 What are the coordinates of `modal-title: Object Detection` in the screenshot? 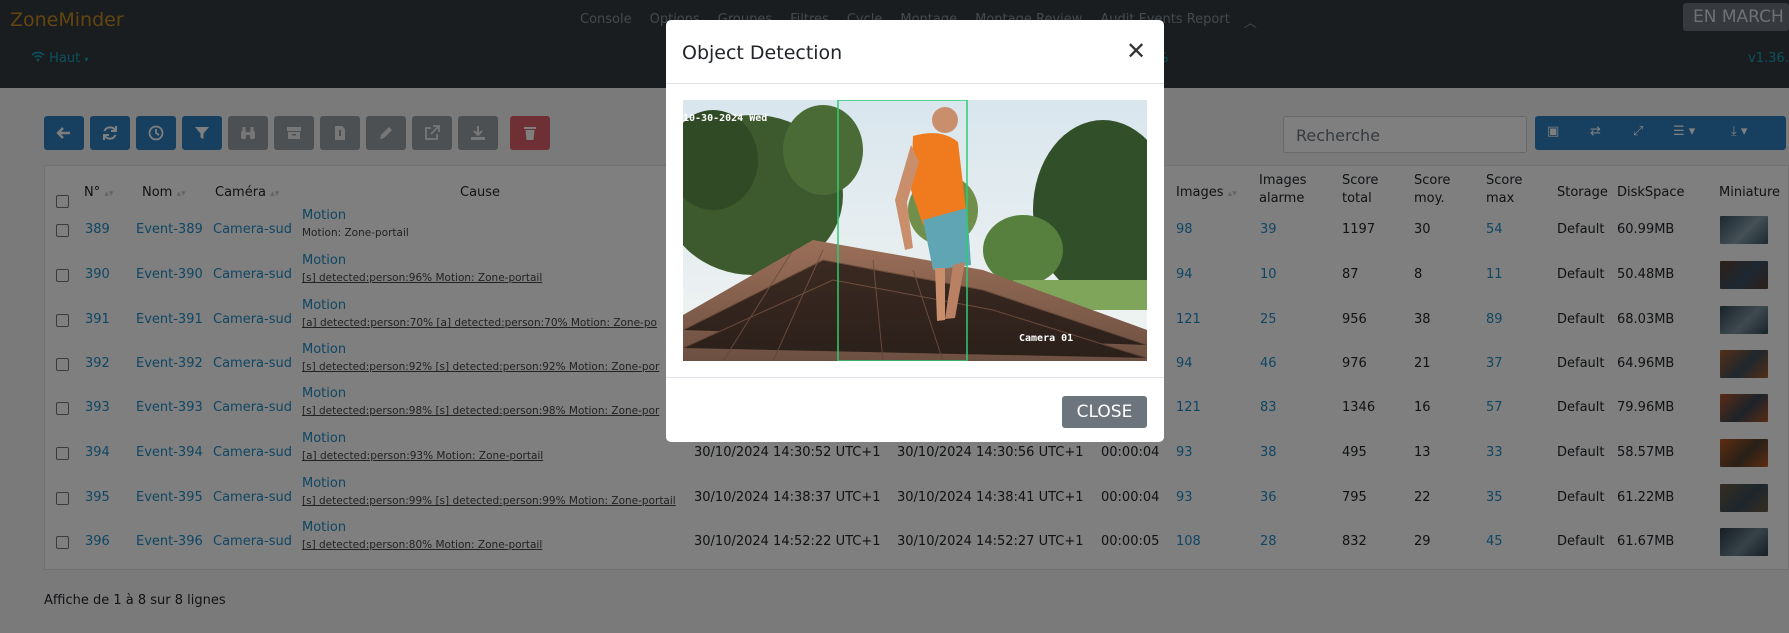 It's located at (762, 53).